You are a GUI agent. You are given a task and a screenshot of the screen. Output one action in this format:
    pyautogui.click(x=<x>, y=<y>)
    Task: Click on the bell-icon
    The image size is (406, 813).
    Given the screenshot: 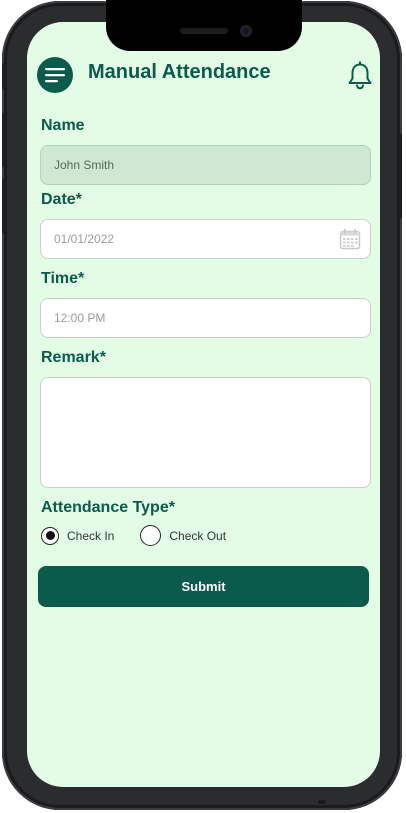 What is the action you would take?
    pyautogui.click(x=360, y=75)
    